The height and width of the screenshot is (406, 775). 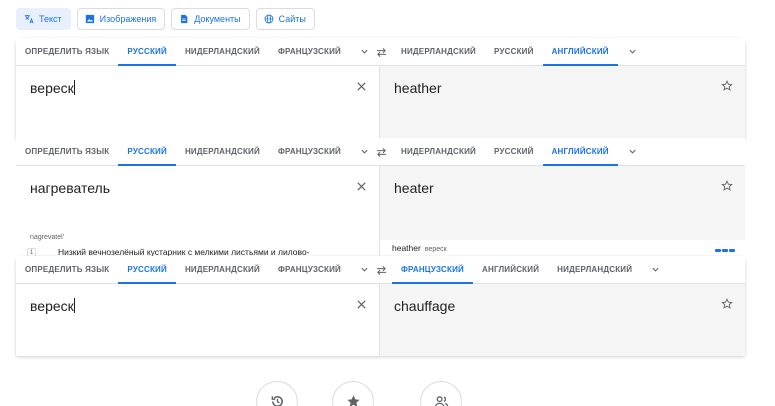 What do you see at coordinates (353, 393) in the screenshot?
I see `saved-button` at bounding box center [353, 393].